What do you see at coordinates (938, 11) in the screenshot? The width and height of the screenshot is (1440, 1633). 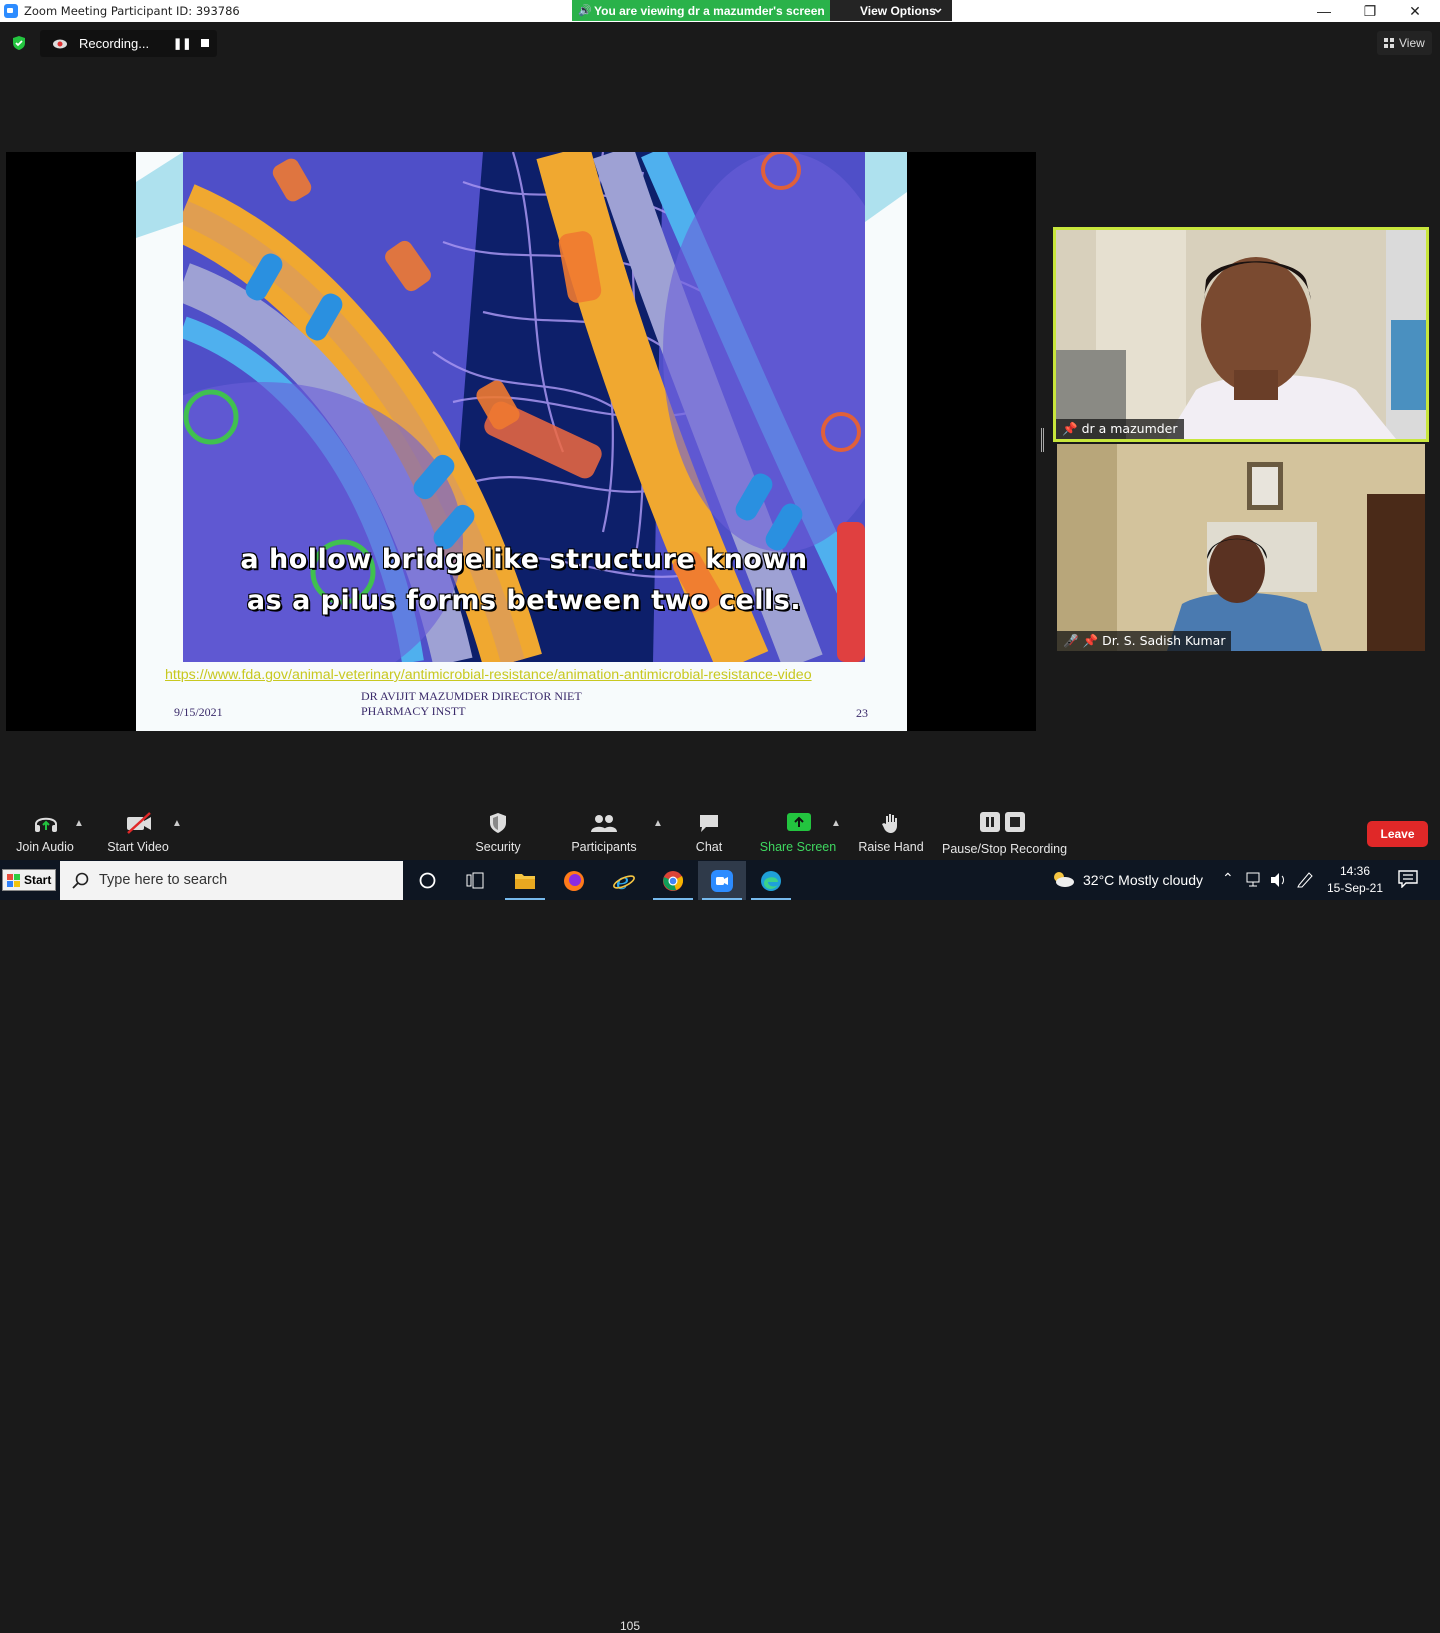 I see `chevron-down-icon` at bounding box center [938, 11].